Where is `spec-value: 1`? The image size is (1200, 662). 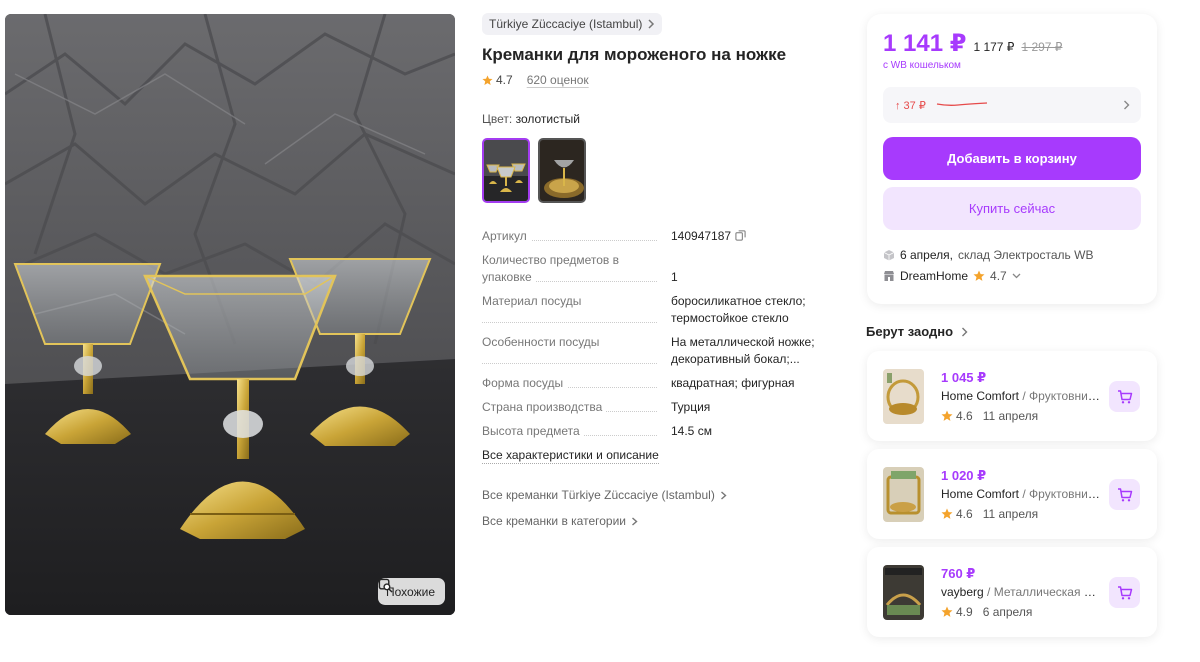
spec-value: 1 is located at coordinates (674, 277).